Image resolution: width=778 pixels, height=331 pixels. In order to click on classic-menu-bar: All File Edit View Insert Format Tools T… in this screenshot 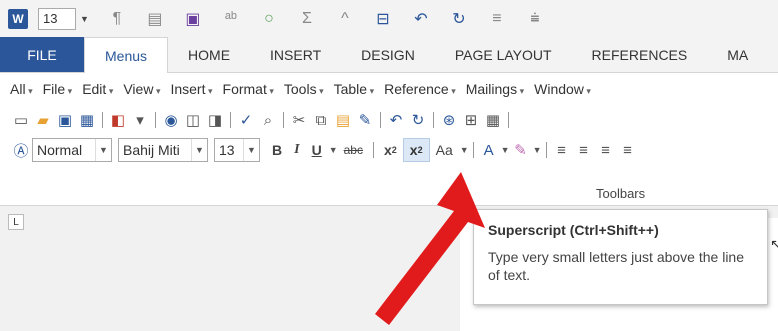, I will do `click(305, 89)`.